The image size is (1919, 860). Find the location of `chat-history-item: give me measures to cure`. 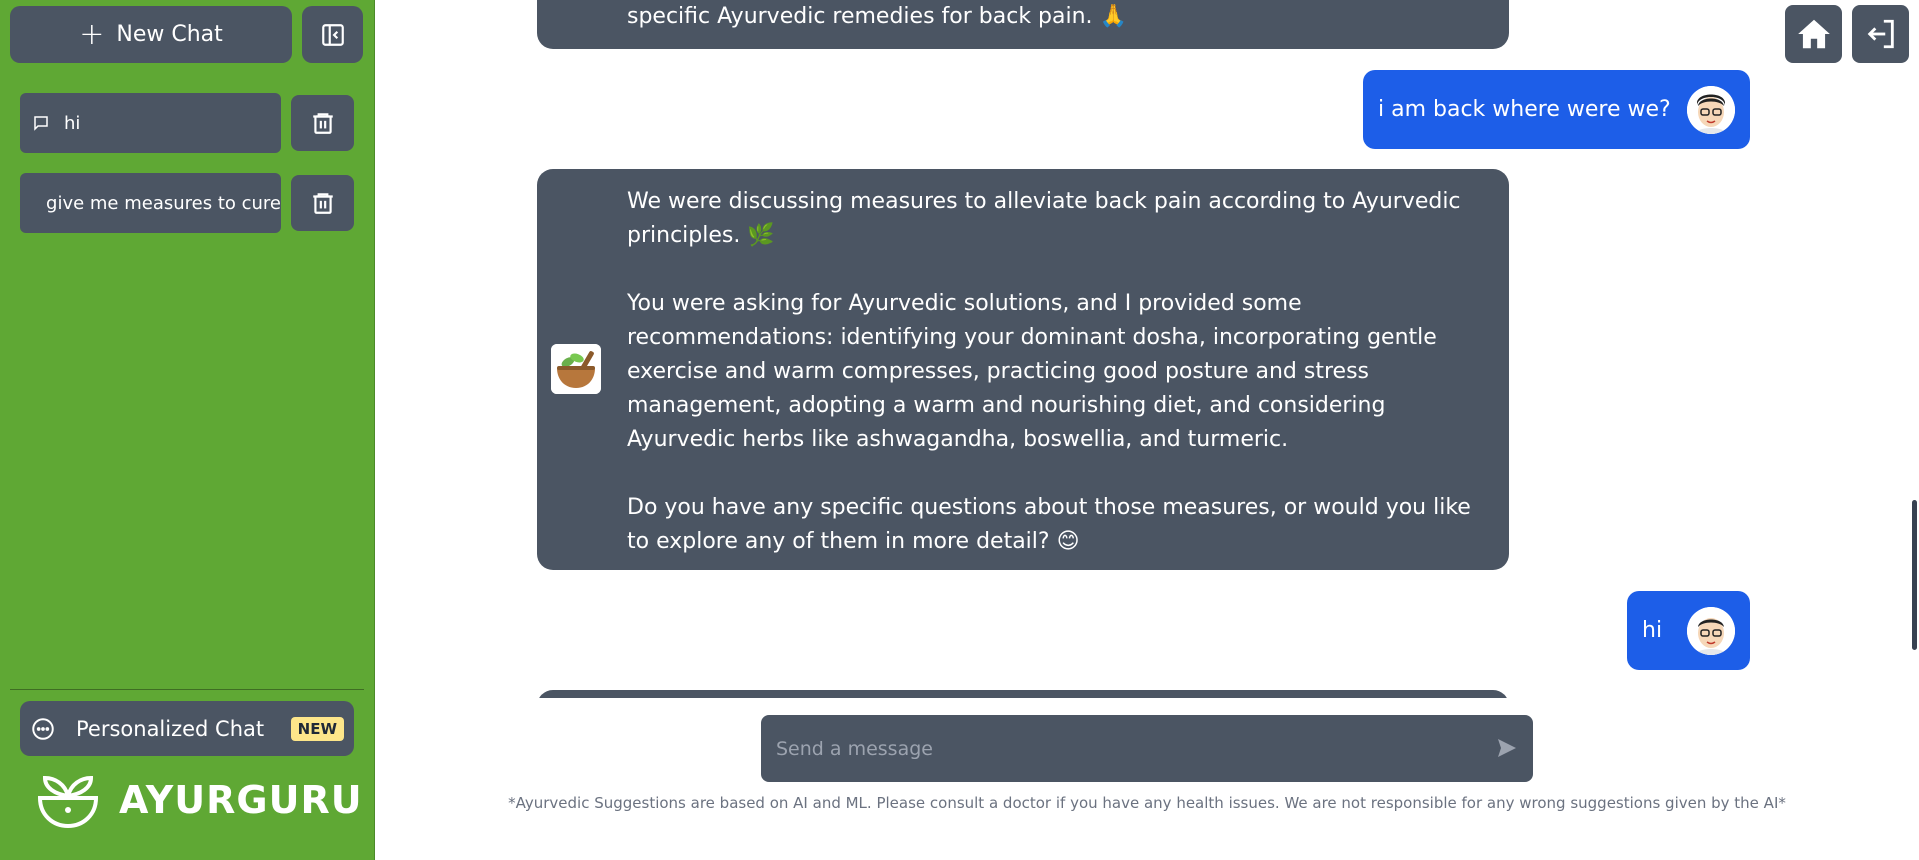

chat-history-item: give me measures to cure is located at coordinates (150, 203).